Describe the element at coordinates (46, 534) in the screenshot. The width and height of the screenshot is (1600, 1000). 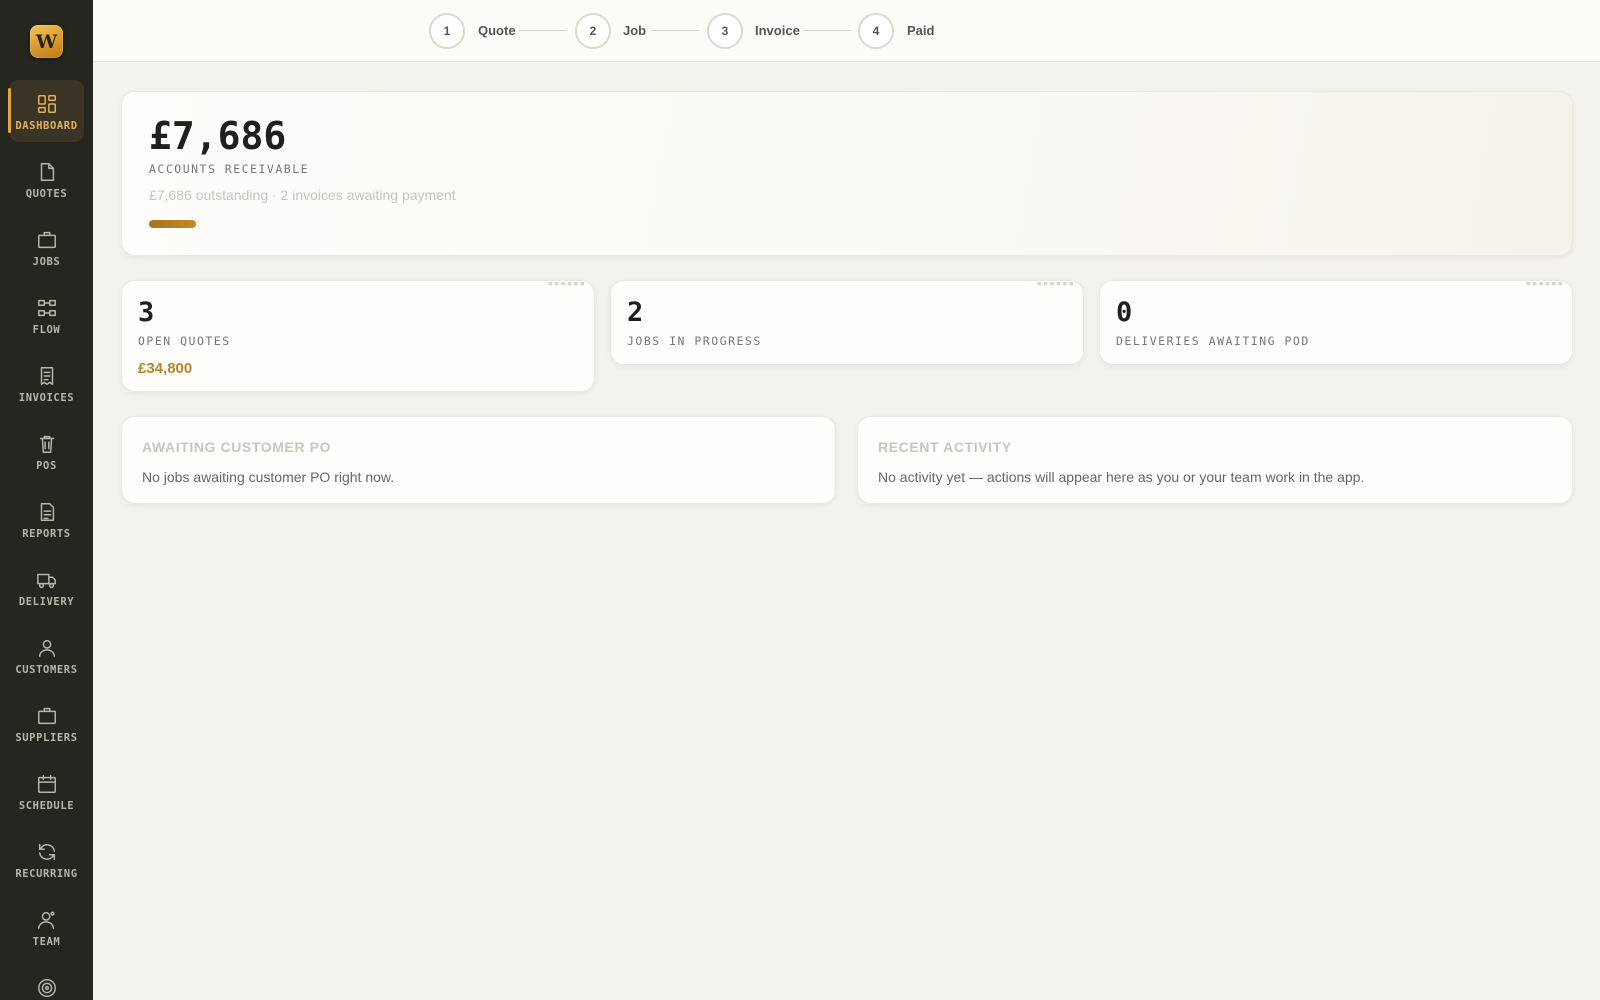
I see `sidebar-item-label: REPORTS` at that location.